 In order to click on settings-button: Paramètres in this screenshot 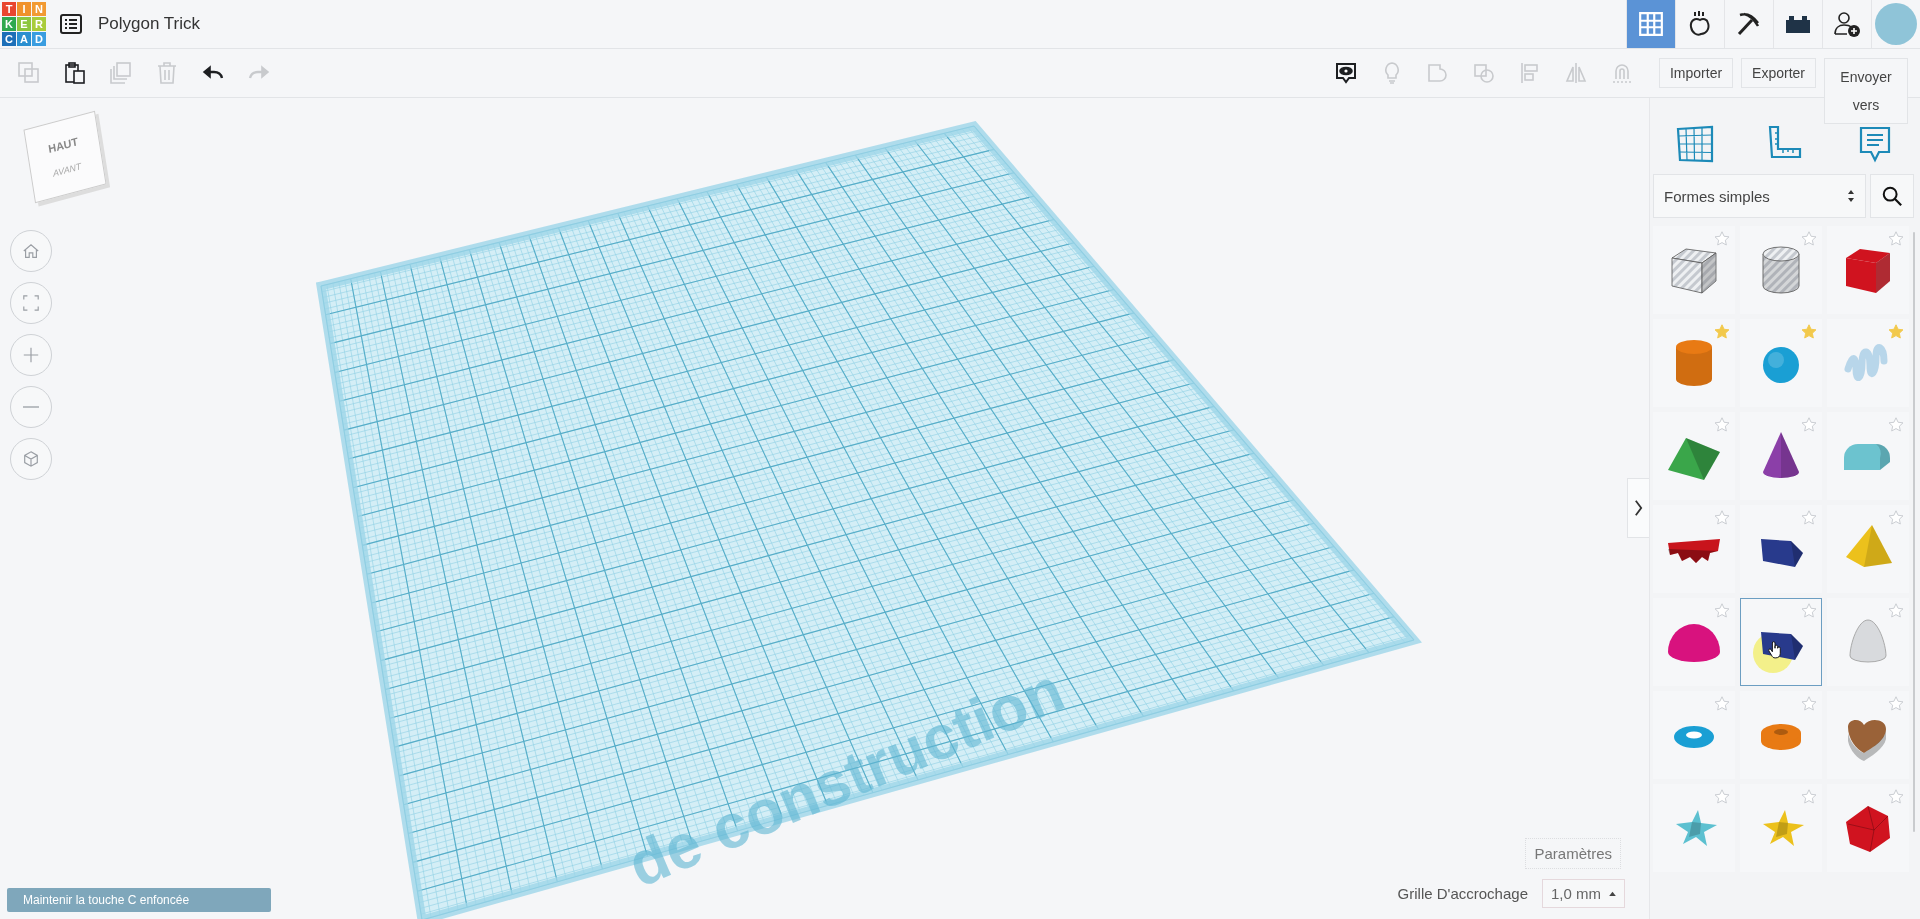, I will do `click(1573, 853)`.